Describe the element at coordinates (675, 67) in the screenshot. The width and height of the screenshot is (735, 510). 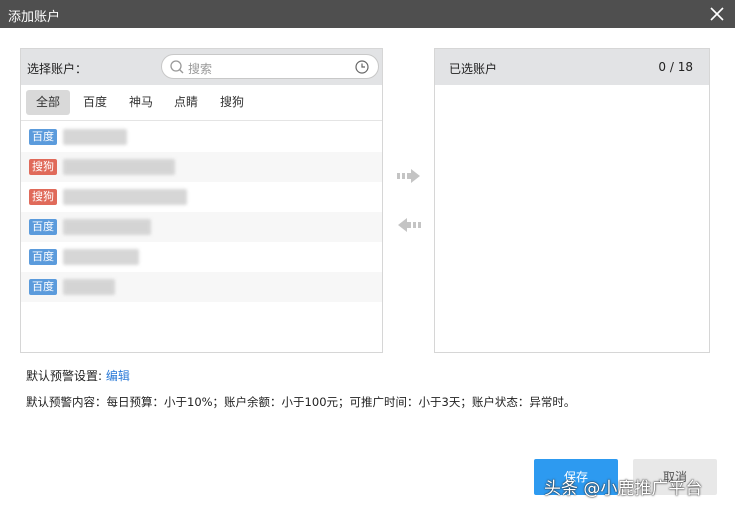
I see `selected-count: 0 / 18` at that location.